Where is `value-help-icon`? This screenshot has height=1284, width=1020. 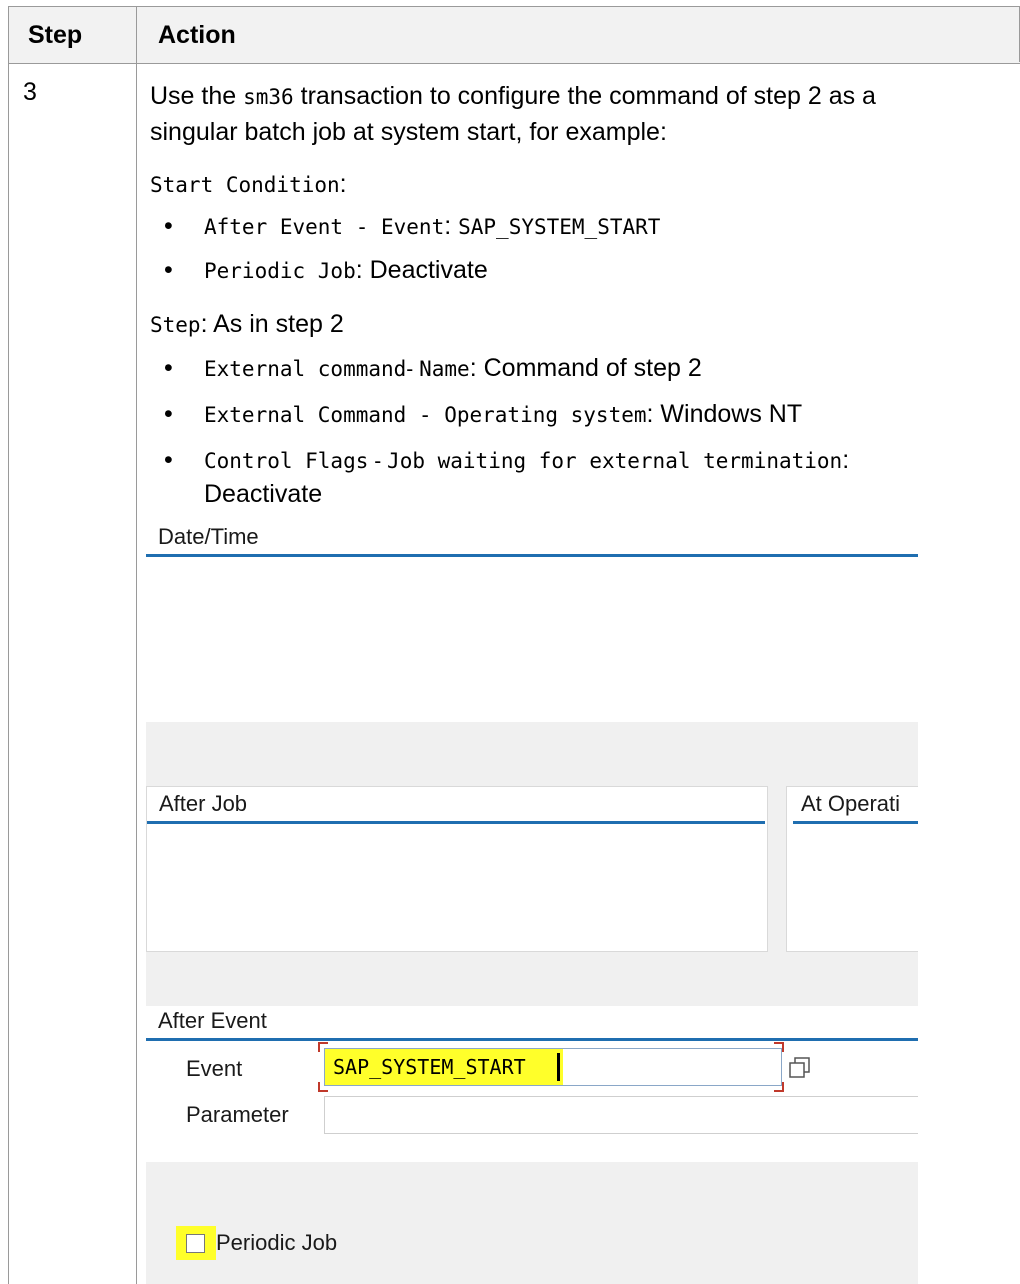
value-help-icon is located at coordinates (800, 1068).